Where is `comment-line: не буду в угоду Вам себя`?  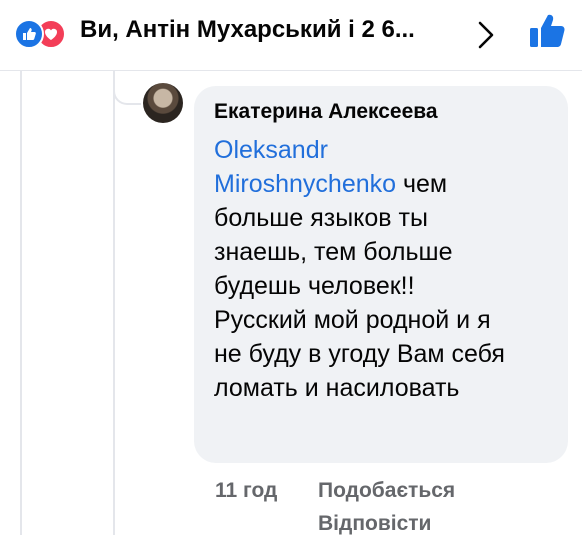
comment-line: не буду в угоду Вам себя is located at coordinates (359, 354).